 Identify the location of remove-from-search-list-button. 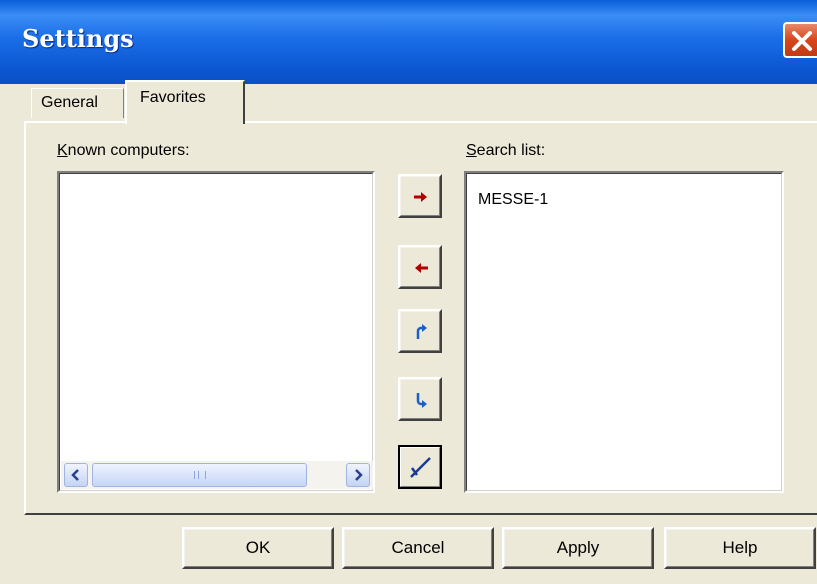
(420, 267).